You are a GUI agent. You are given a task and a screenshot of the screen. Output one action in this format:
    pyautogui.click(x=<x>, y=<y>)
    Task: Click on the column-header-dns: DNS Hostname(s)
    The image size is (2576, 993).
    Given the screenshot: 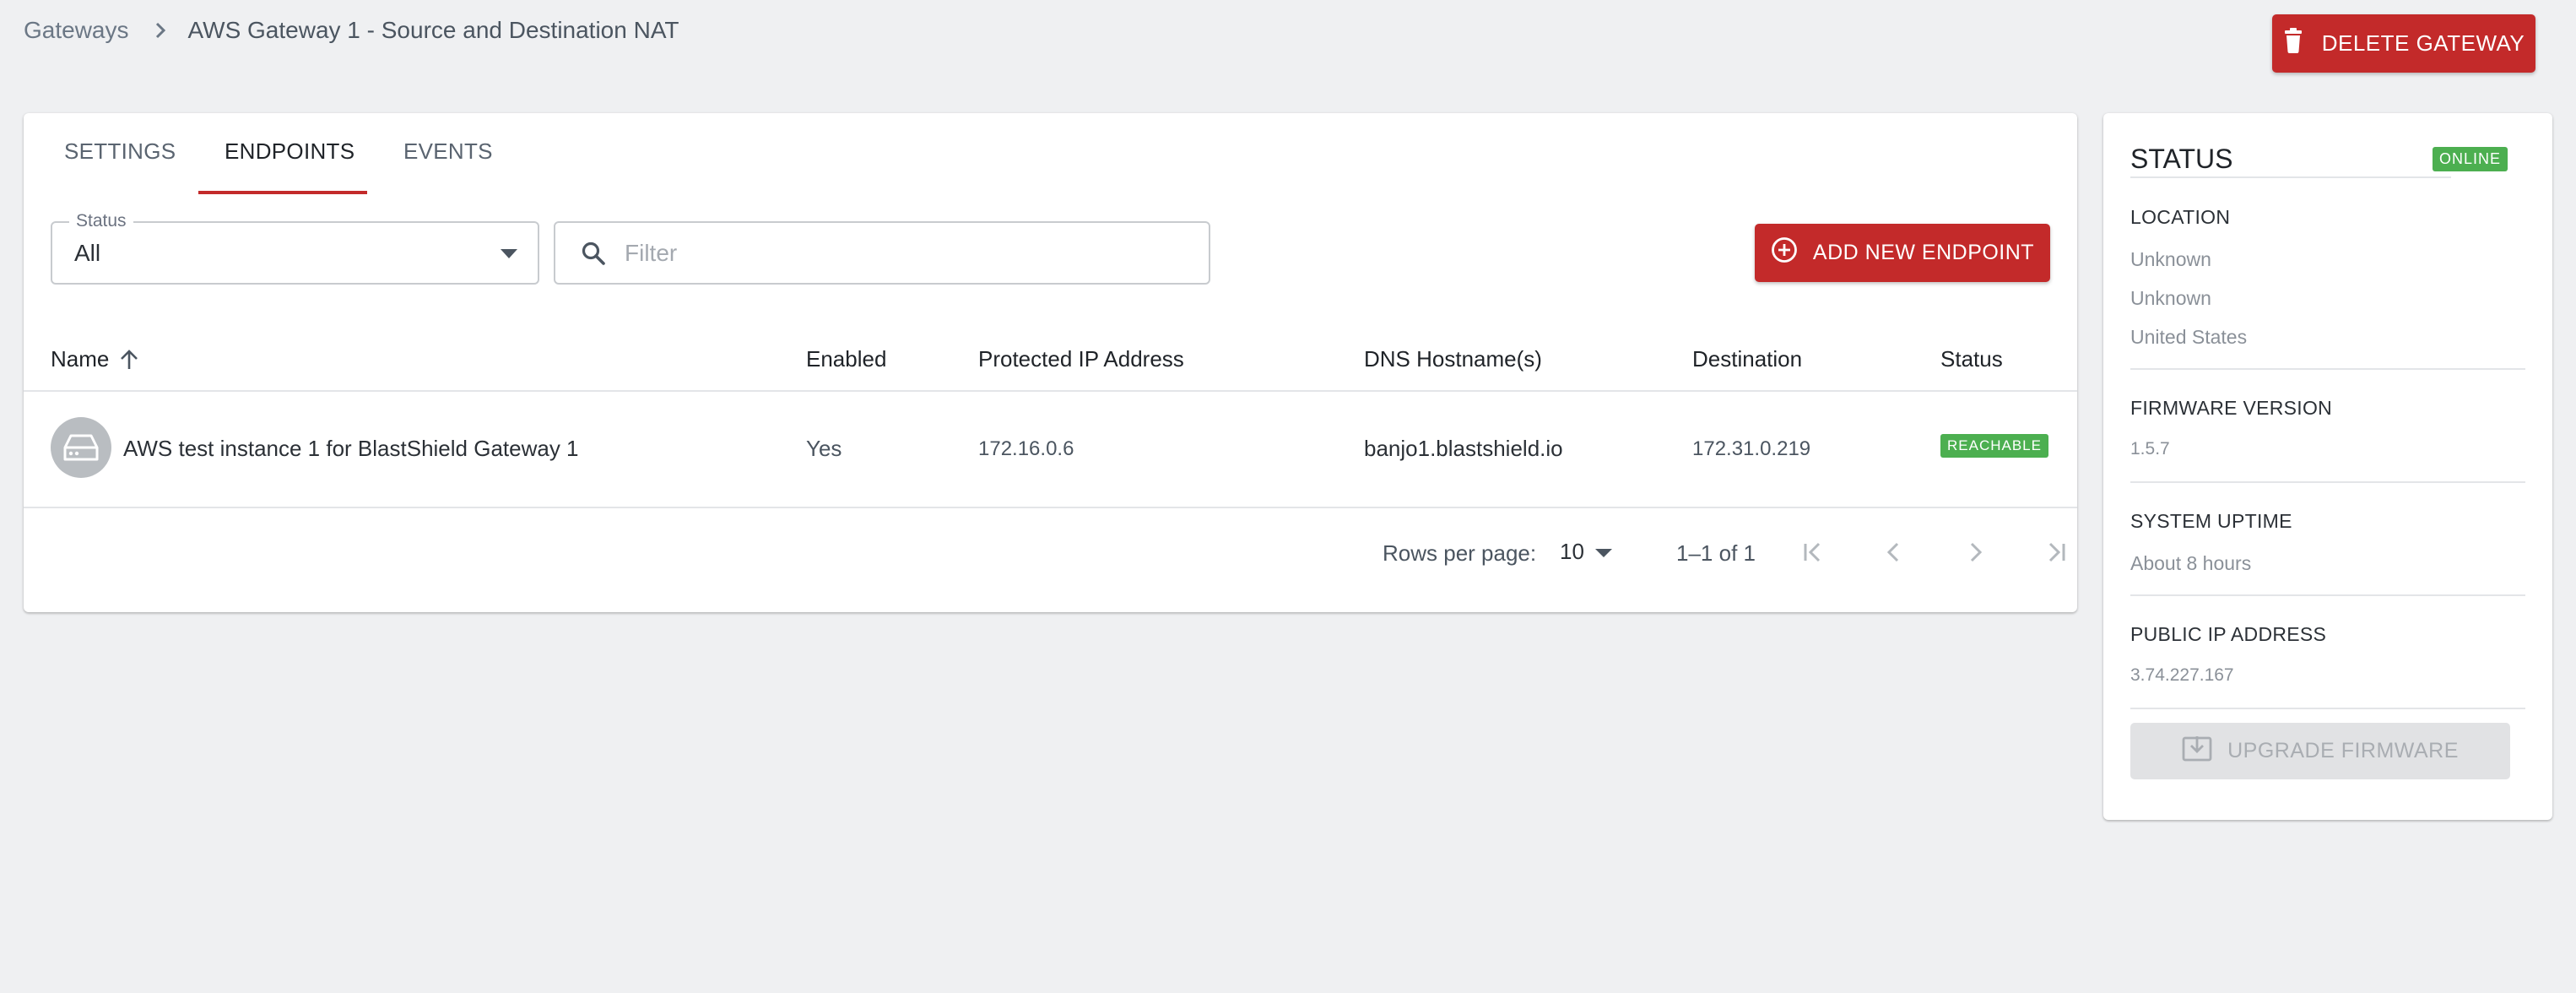 What is the action you would take?
    pyautogui.click(x=1453, y=359)
    